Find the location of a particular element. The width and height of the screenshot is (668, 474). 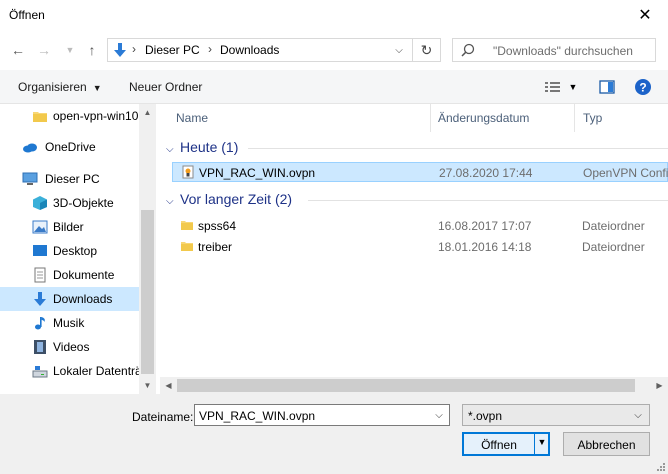

nav-item-videos: Videos is located at coordinates (69, 347).